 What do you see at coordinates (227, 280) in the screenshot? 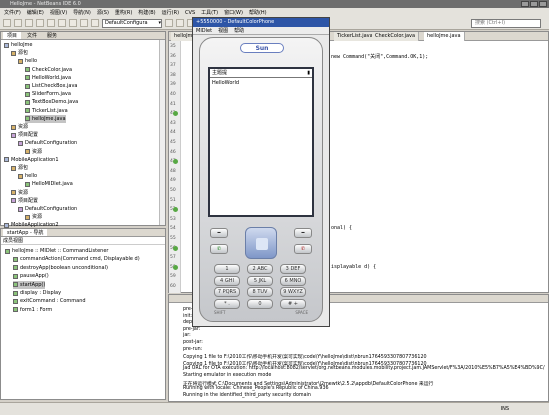
I see `keypad-key: 4 GHI` at bounding box center [227, 280].